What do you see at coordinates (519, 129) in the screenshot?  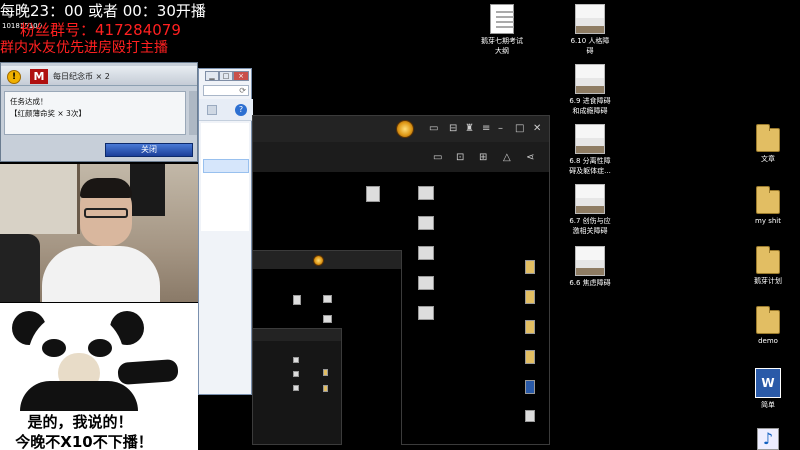 I see `maximize-icon: □` at bounding box center [519, 129].